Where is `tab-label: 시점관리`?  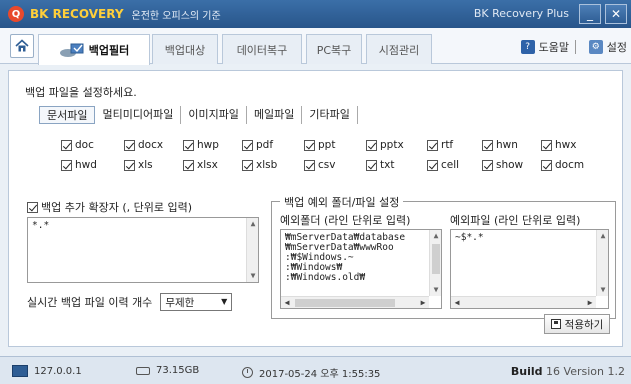
tab-label: 시점관리 is located at coordinates (399, 50).